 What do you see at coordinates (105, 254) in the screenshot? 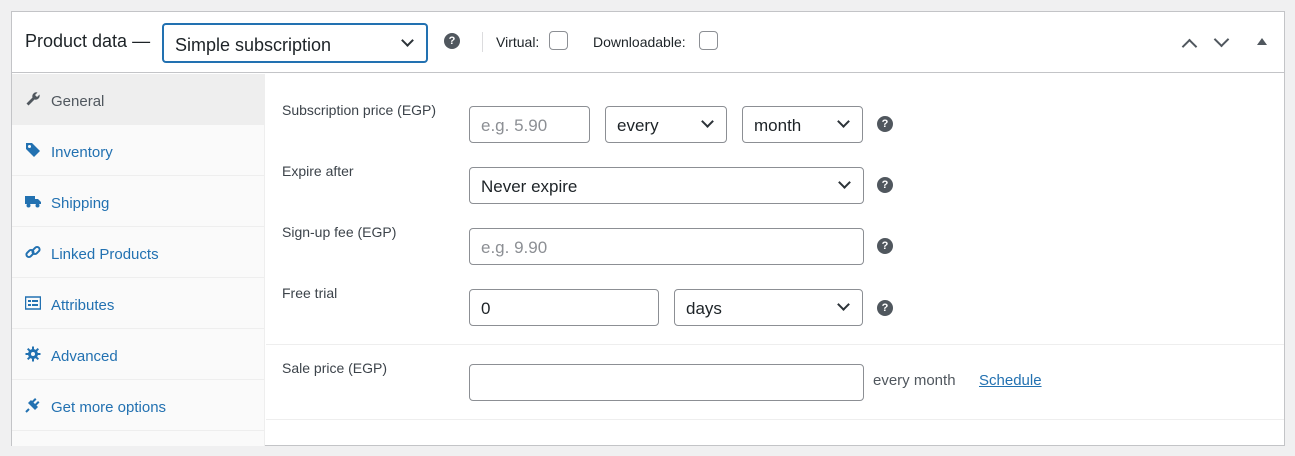
I see `tab-label: Linked Products` at bounding box center [105, 254].